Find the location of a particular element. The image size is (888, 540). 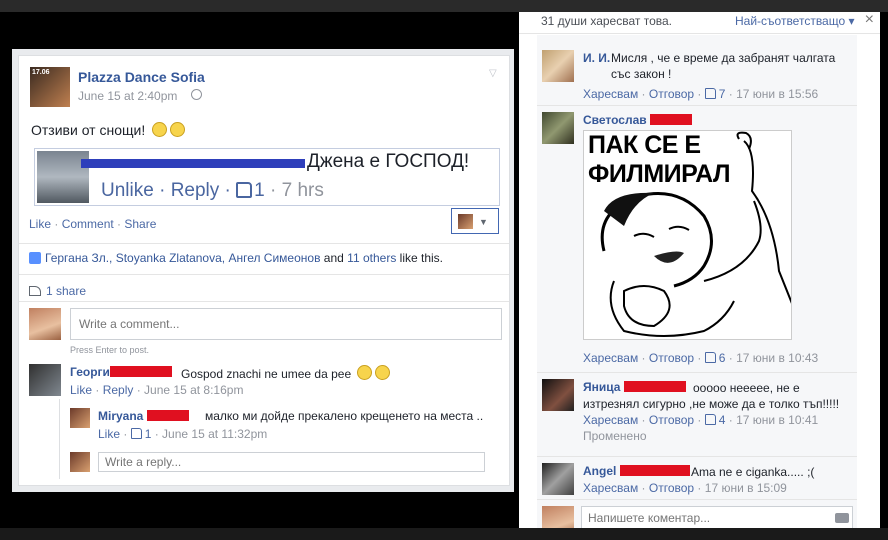

reply-field is located at coordinates (291, 462).